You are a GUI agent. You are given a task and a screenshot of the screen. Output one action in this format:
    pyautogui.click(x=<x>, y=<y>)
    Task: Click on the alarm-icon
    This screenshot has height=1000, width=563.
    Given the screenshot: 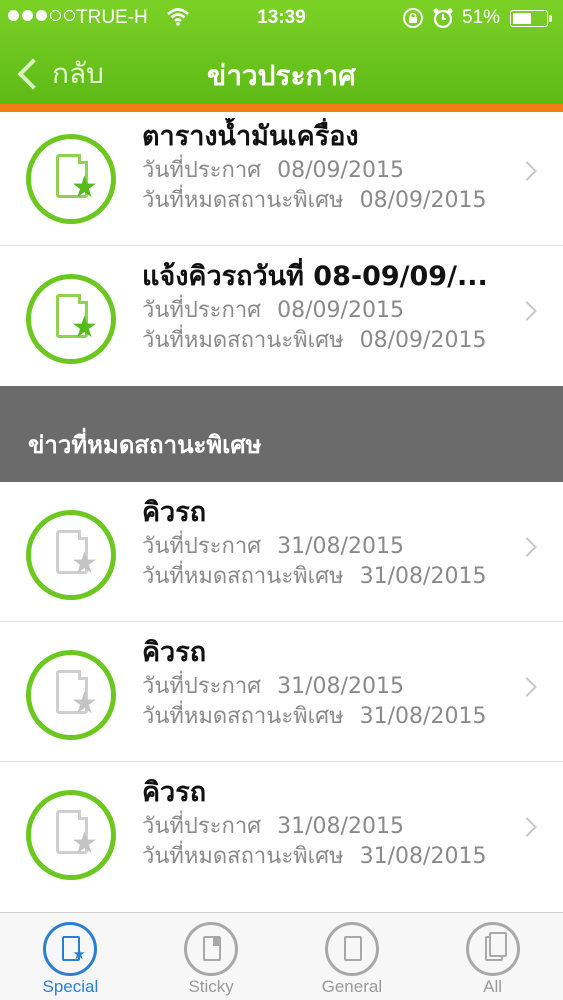 What is the action you would take?
    pyautogui.click(x=443, y=21)
    